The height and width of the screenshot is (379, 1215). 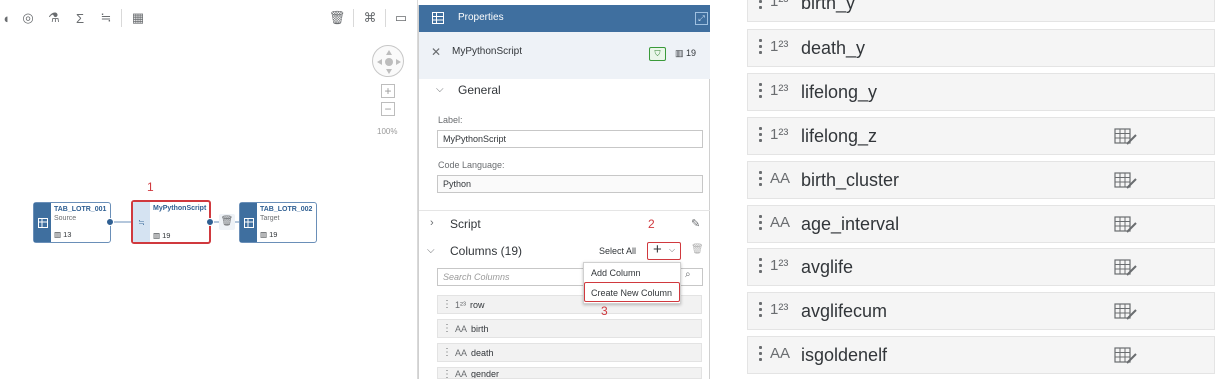 I want to click on column-row: ⋮ AA birth, so click(x=569, y=328).